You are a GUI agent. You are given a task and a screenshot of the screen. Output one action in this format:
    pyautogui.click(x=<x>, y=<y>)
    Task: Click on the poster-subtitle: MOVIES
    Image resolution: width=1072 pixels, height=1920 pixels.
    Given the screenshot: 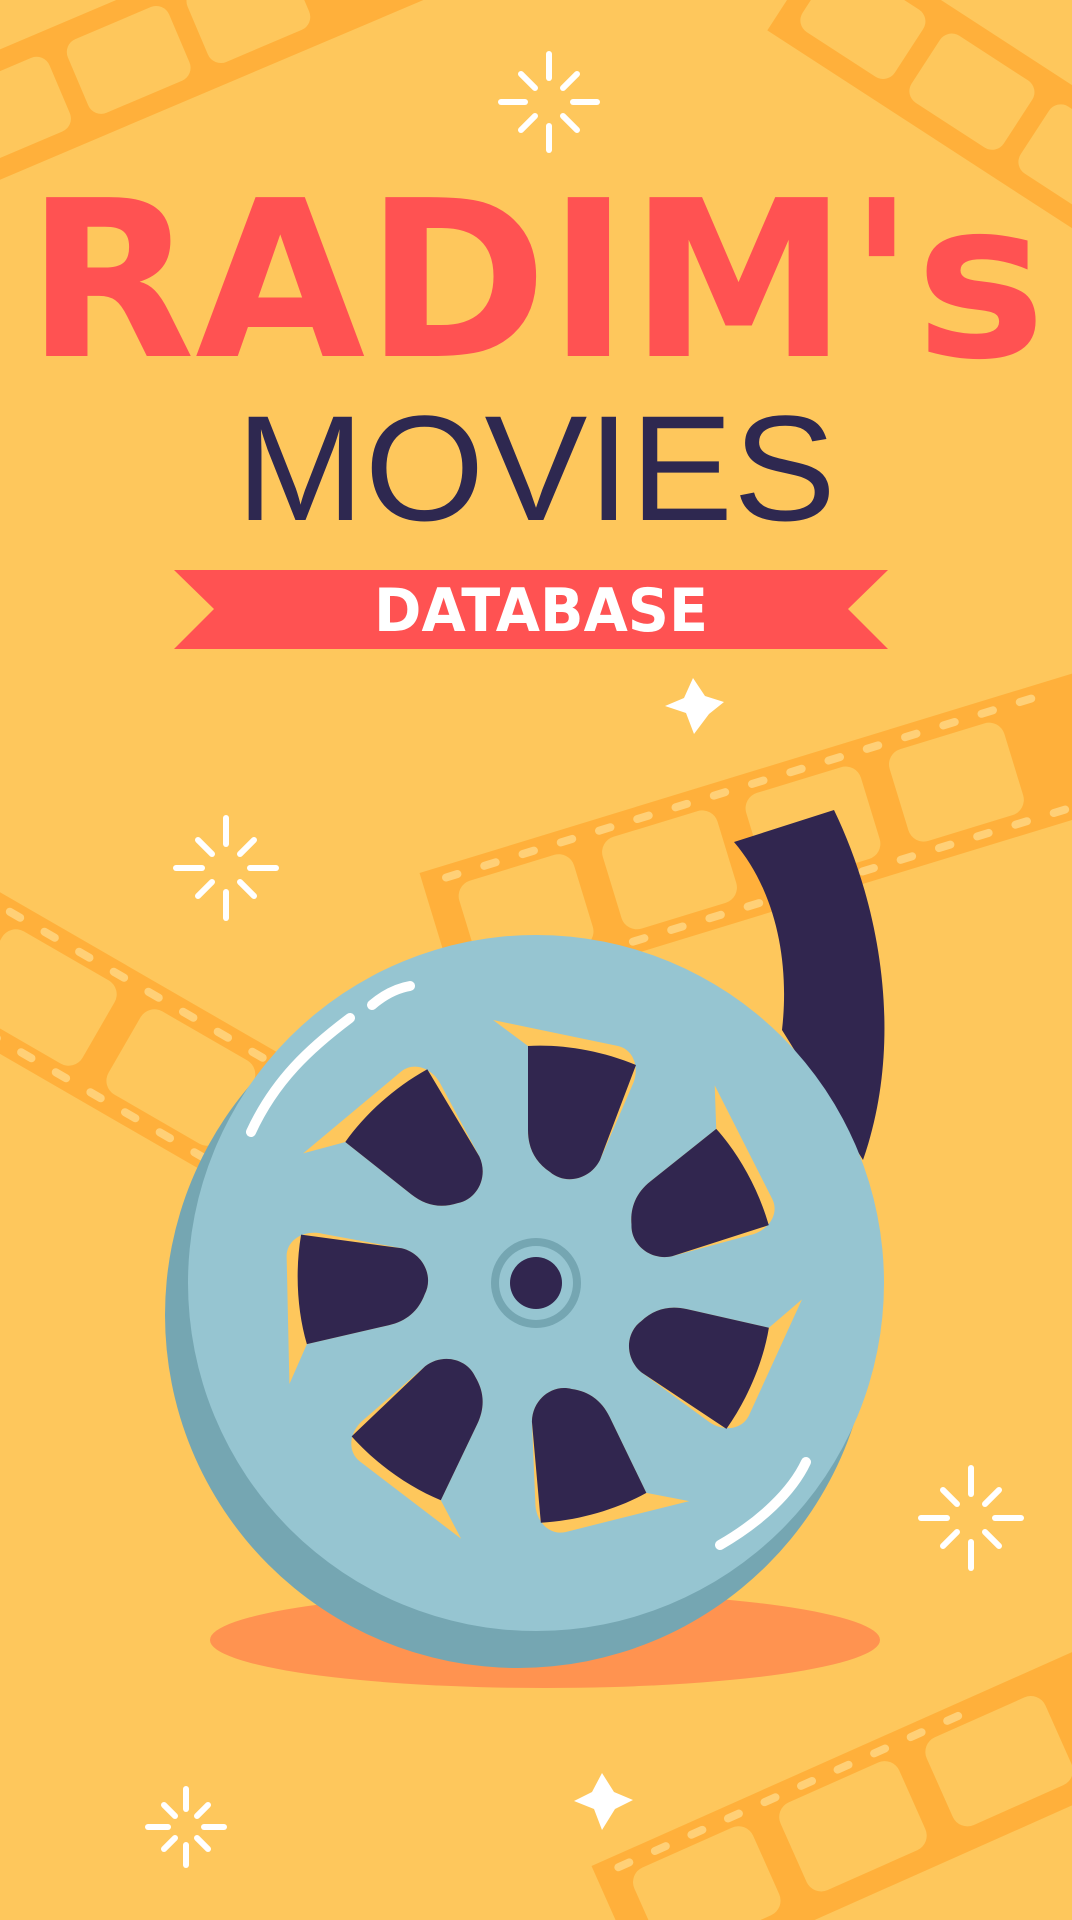 What is the action you would take?
    pyautogui.click(x=536, y=468)
    